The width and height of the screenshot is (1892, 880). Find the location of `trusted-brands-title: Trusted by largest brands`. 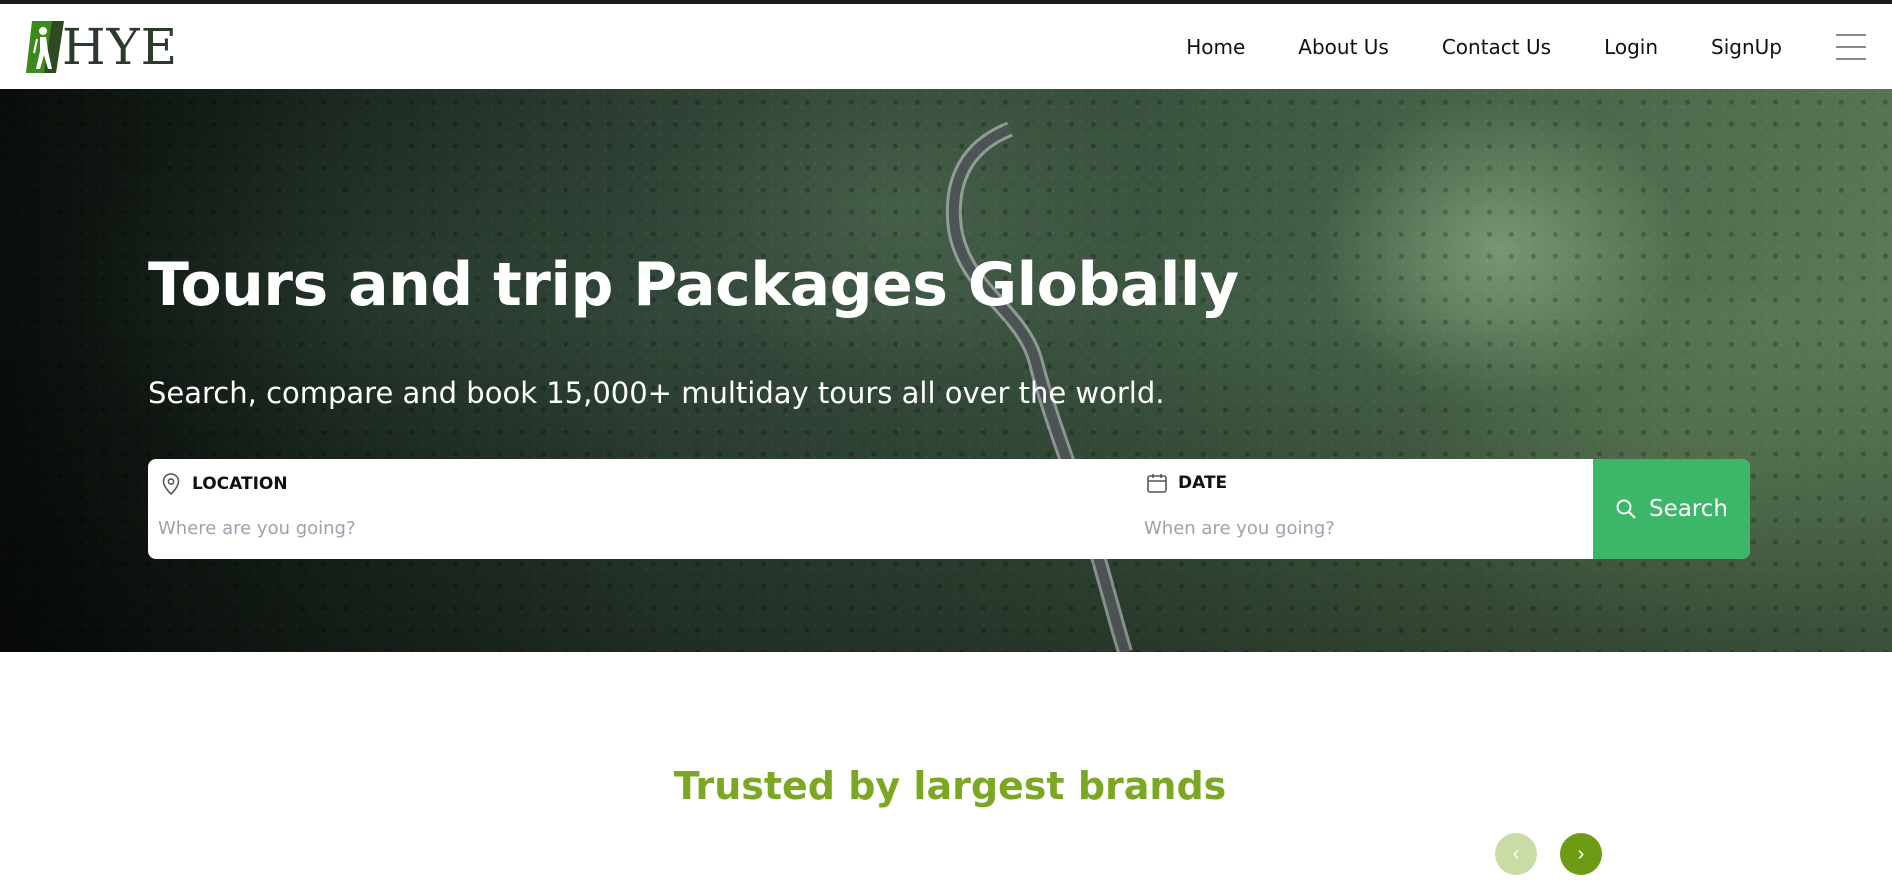

trusted-brands-title: Trusted by largest brands is located at coordinates (950, 786).